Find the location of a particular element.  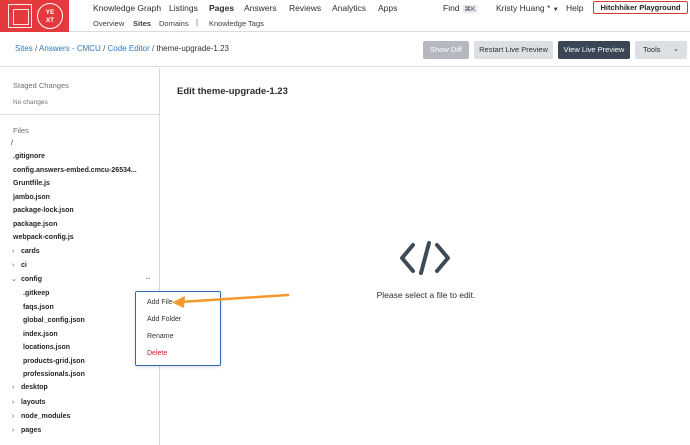

breadcrumb-sites: Sites is located at coordinates (24, 48).